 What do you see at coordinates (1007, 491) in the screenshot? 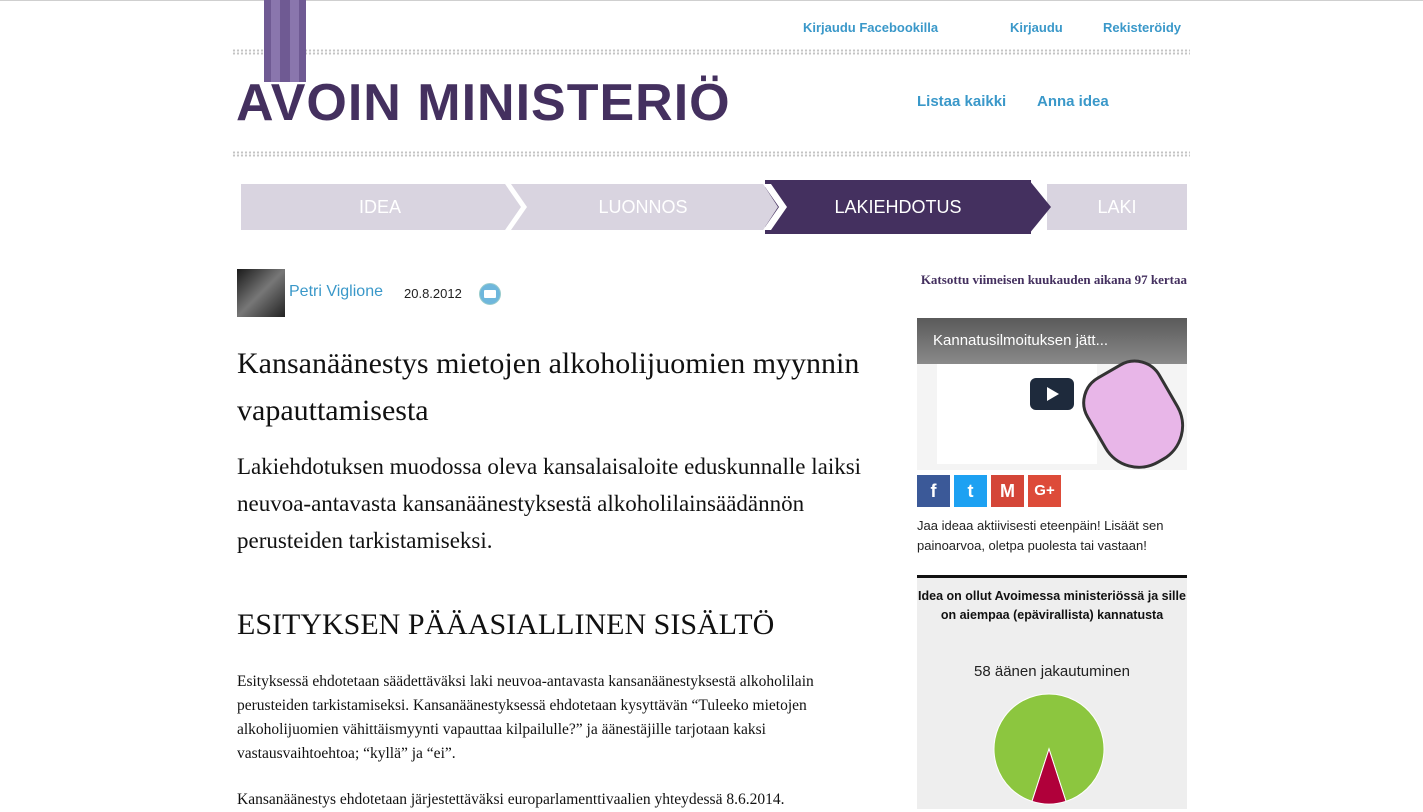
I see `gmail-icon: M` at bounding box center [1007, 491].